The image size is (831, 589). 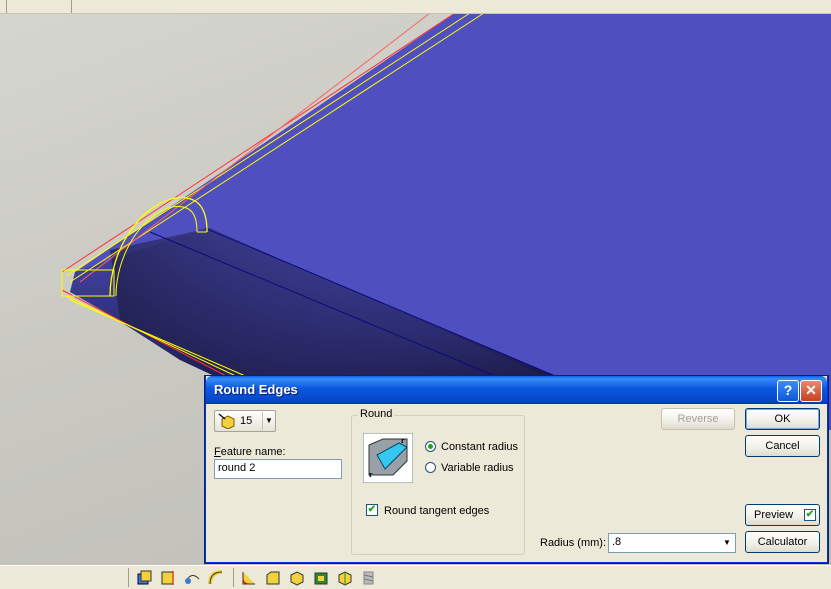 I want to click on feature-name-field: round 2, so click(x=278, y=469).